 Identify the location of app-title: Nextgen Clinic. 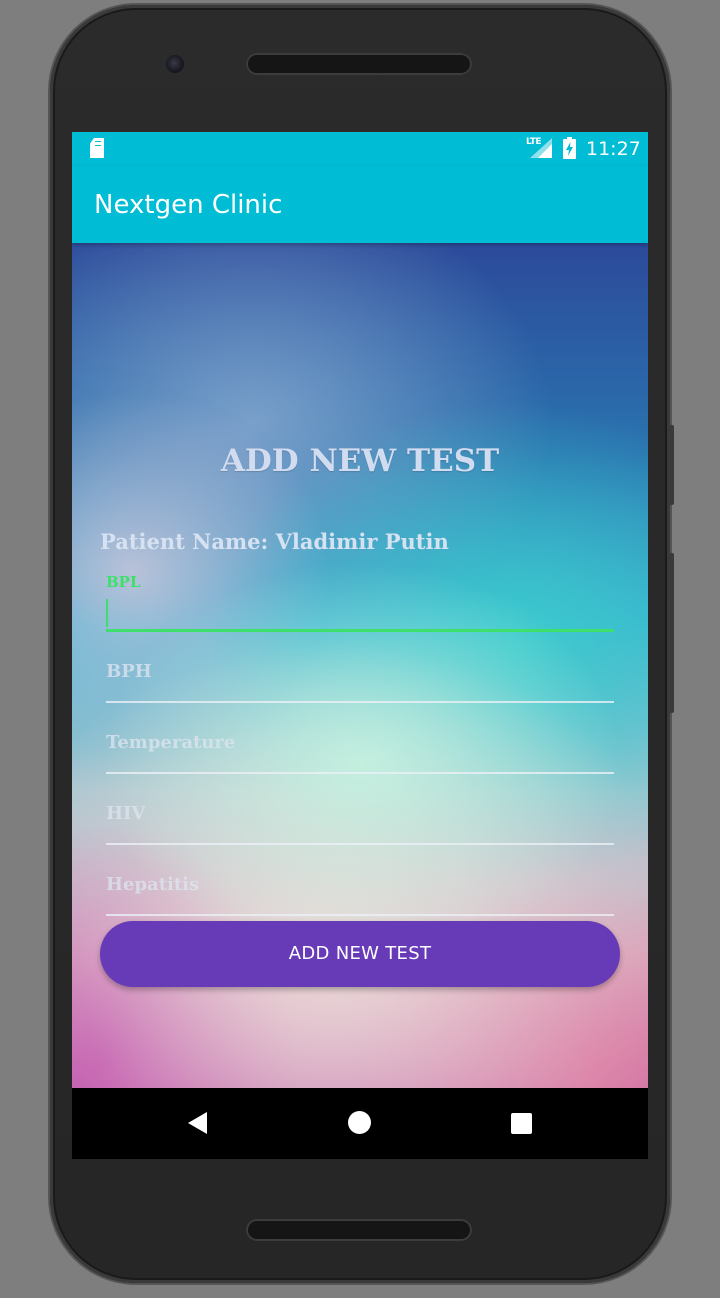
(188, 205).